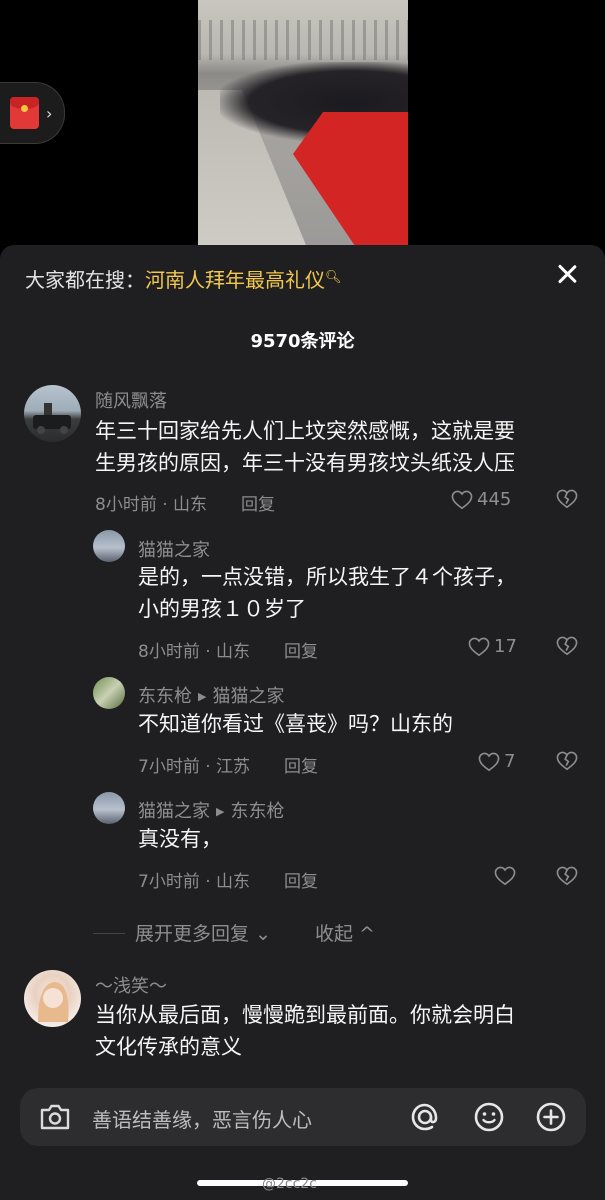  What do you see at coordinates (174, 811) in the screenshot?
I see `comment-author-name: 猫猫之家` at bounding box center [174, 811].